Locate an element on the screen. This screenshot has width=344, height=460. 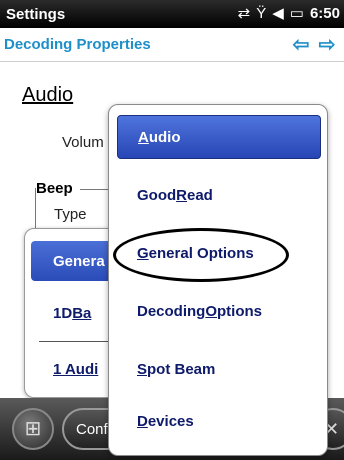
title-bar: Decoding Properties ⇦ ⇨ is located at coordinates (172, 45).